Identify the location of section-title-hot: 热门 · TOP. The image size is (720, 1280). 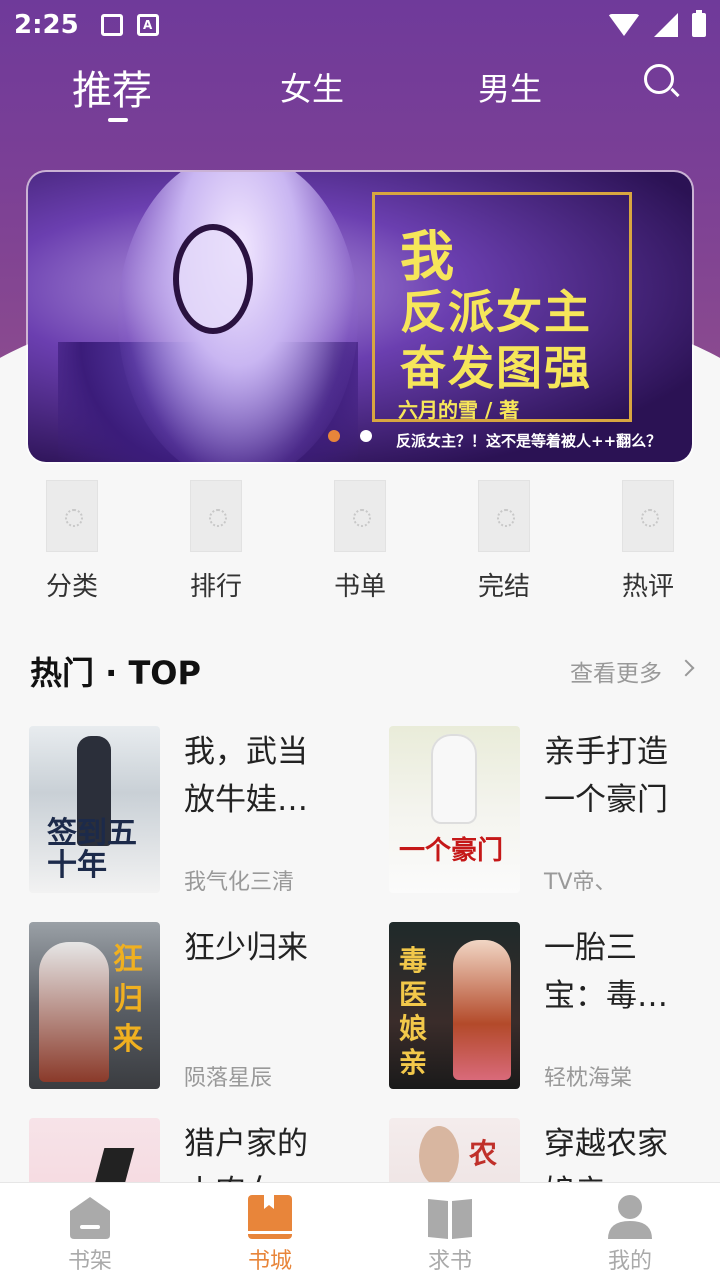
(115, 673).